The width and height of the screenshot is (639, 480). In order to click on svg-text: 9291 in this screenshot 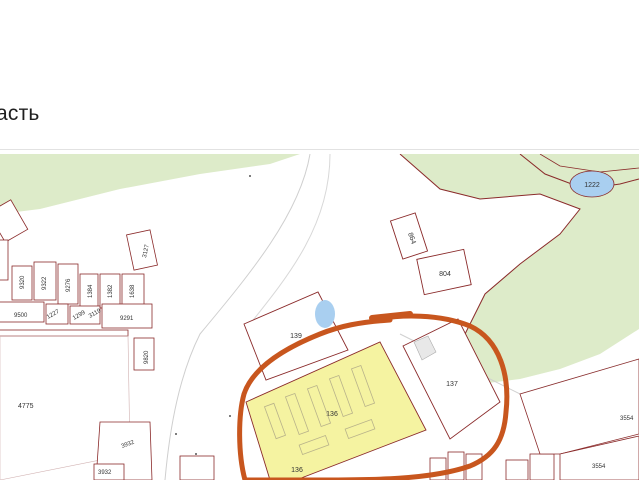, I will do `click(127, 319)`.